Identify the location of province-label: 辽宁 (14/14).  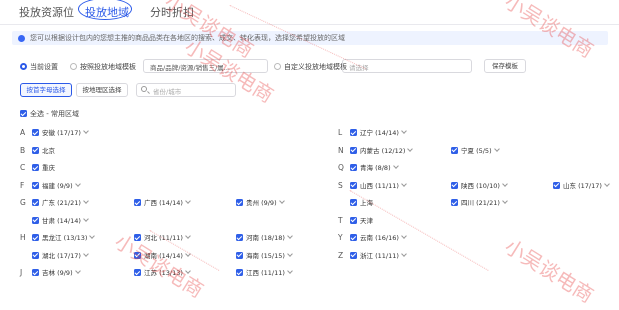
(379, 133).